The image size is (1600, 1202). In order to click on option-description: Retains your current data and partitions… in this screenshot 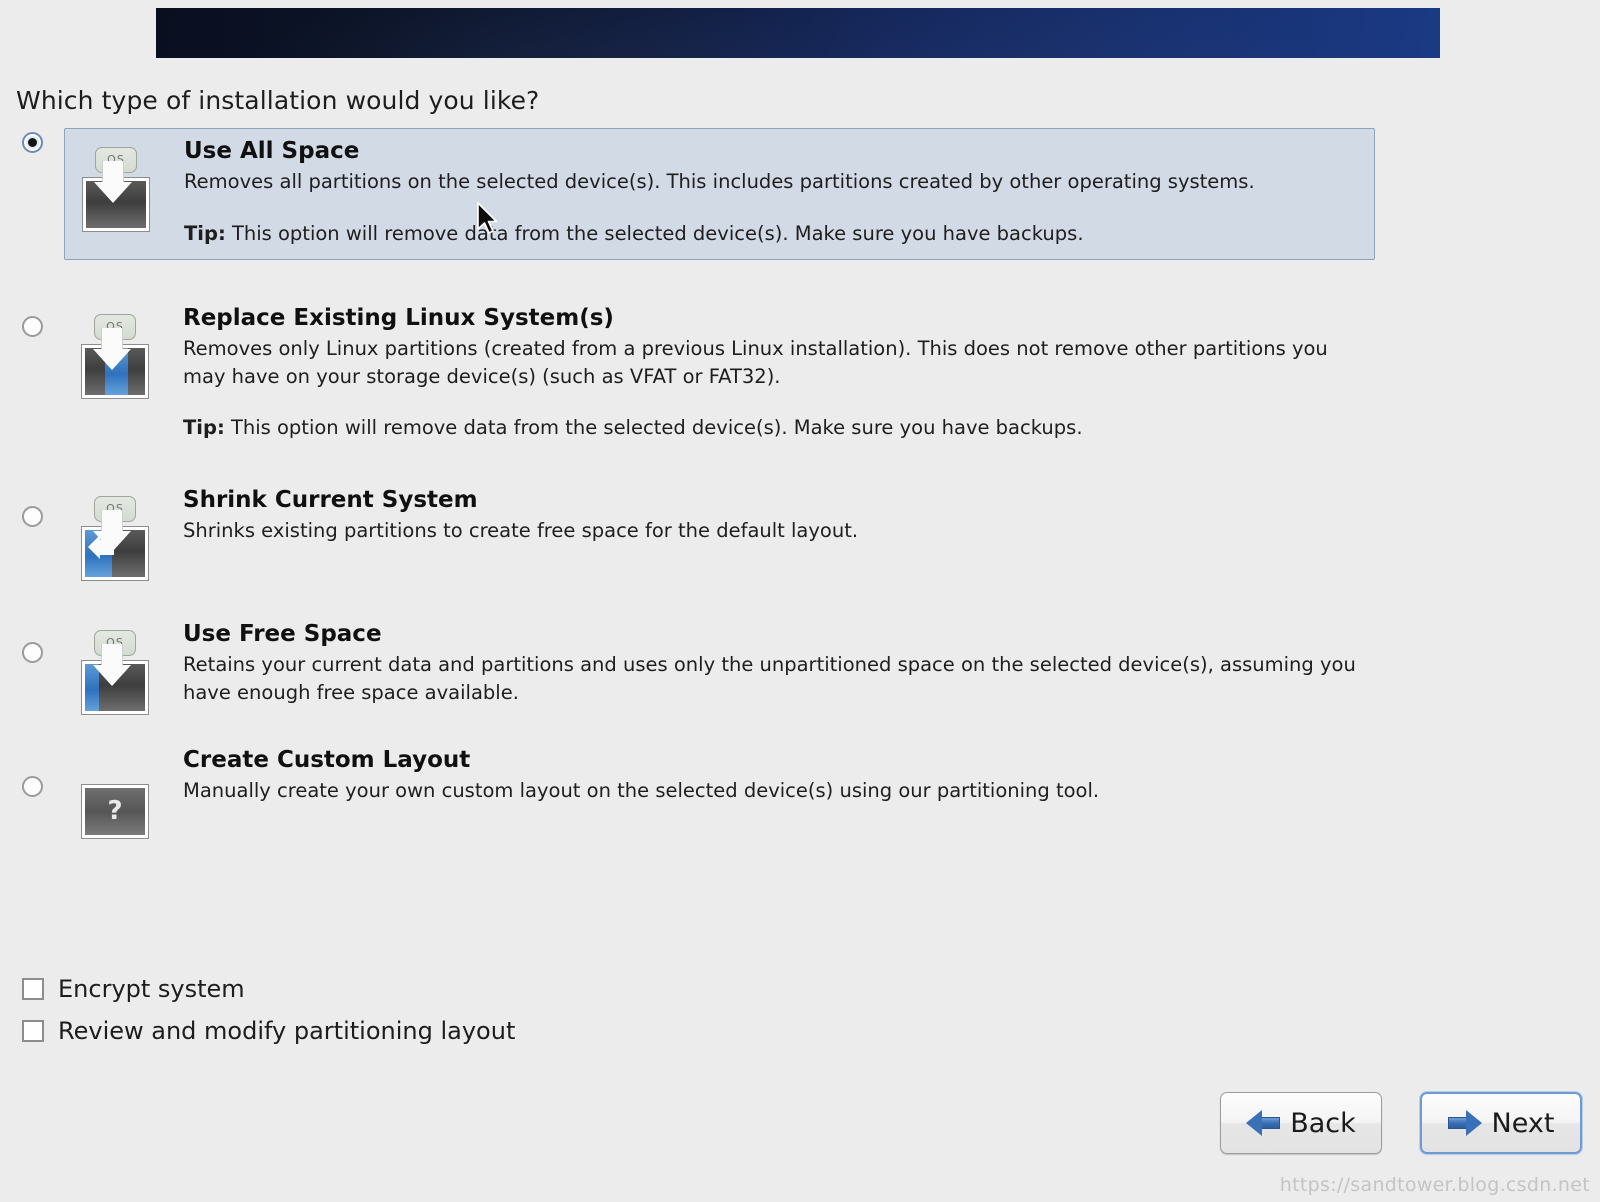, I will do `click(769, 678)`.